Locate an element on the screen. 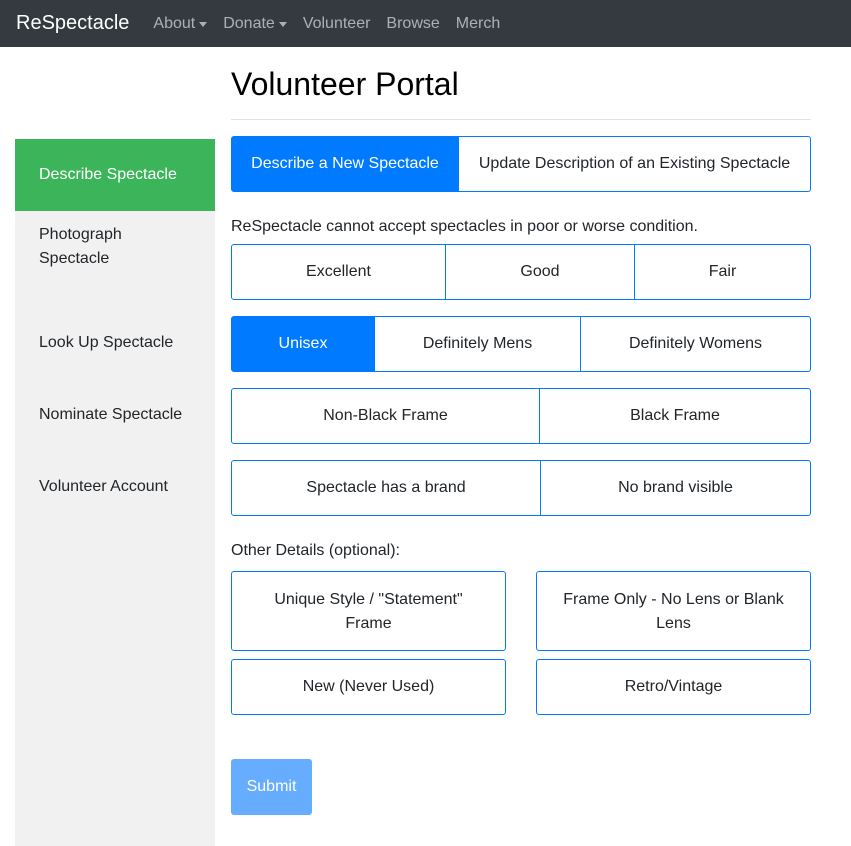 This screenshot has height=846, width=851. brand-button-group: Spectacle has a brand No brand visible is located at coordinates (521, 488).